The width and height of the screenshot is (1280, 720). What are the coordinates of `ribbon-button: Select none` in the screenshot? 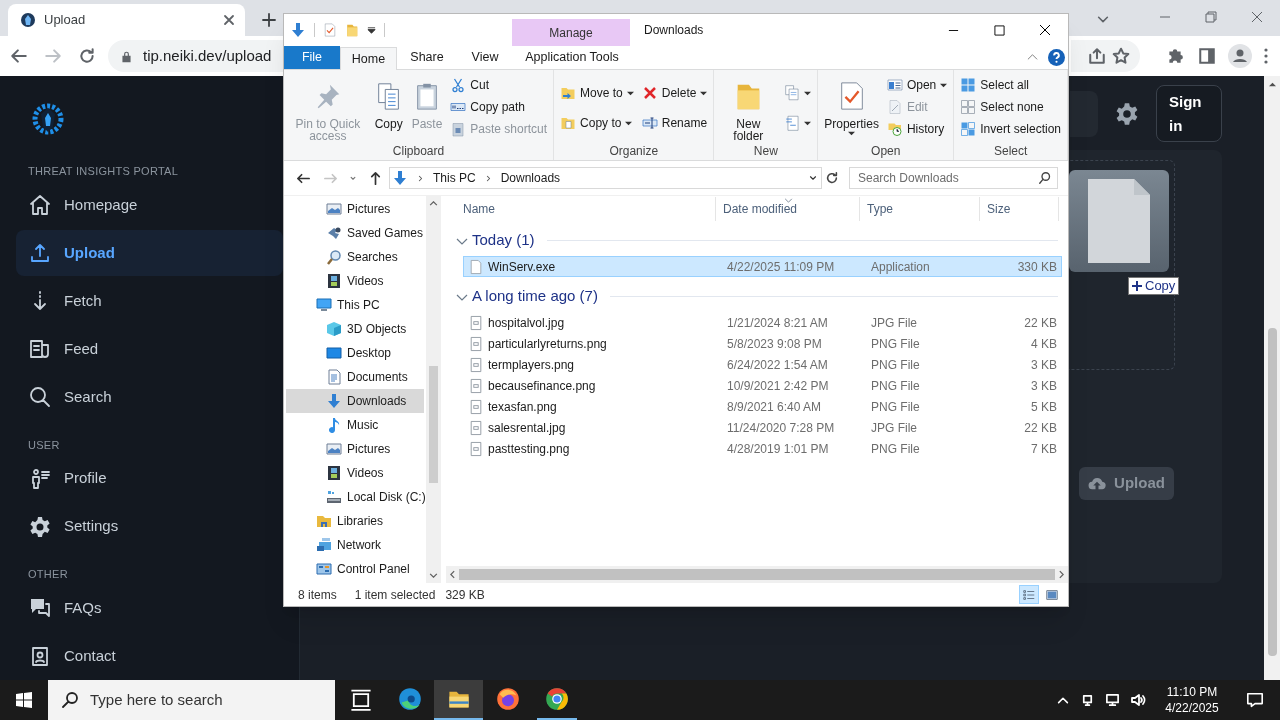 It's located at (1010, 107).